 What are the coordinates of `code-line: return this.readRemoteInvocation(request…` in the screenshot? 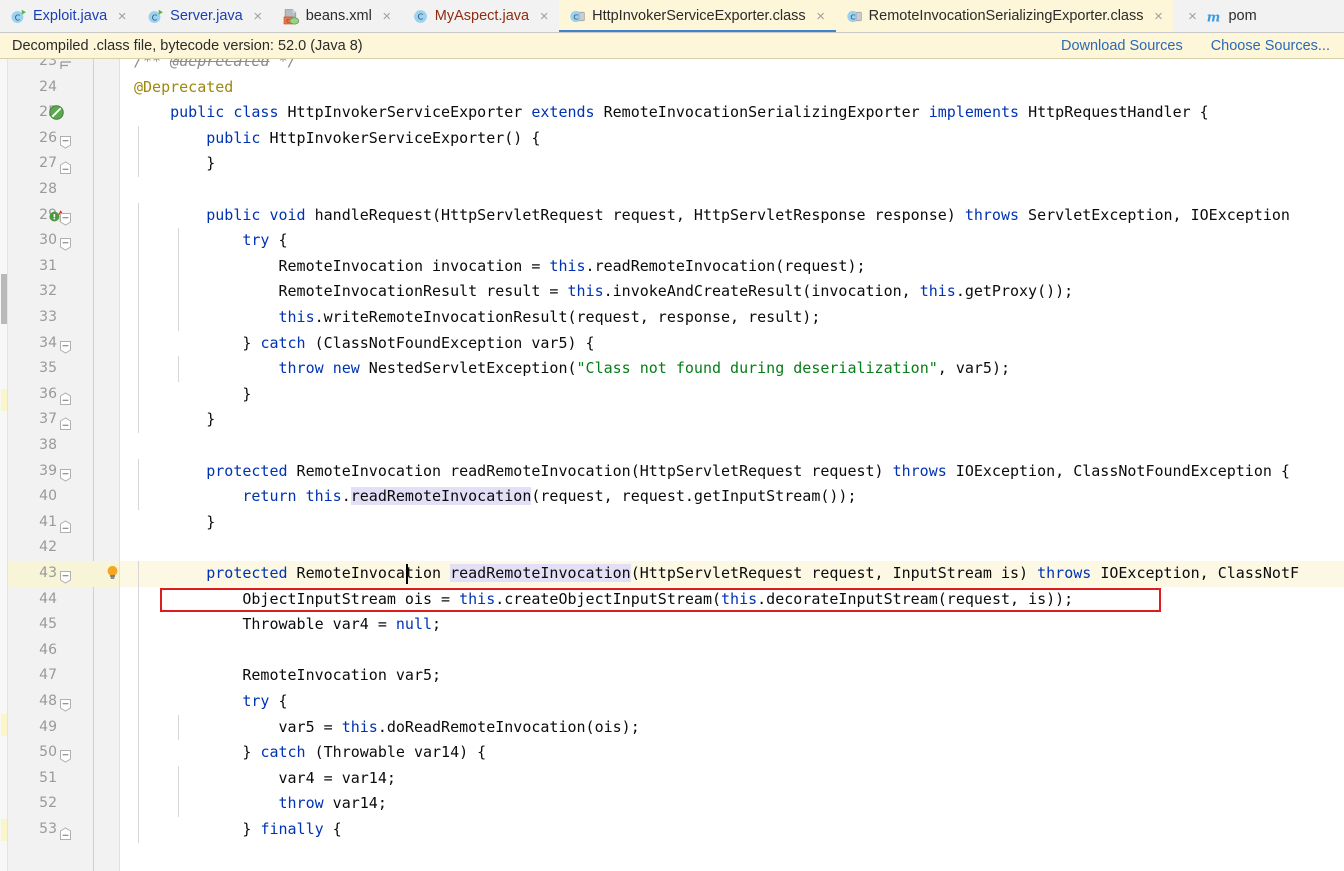 It's located at (495, 497).